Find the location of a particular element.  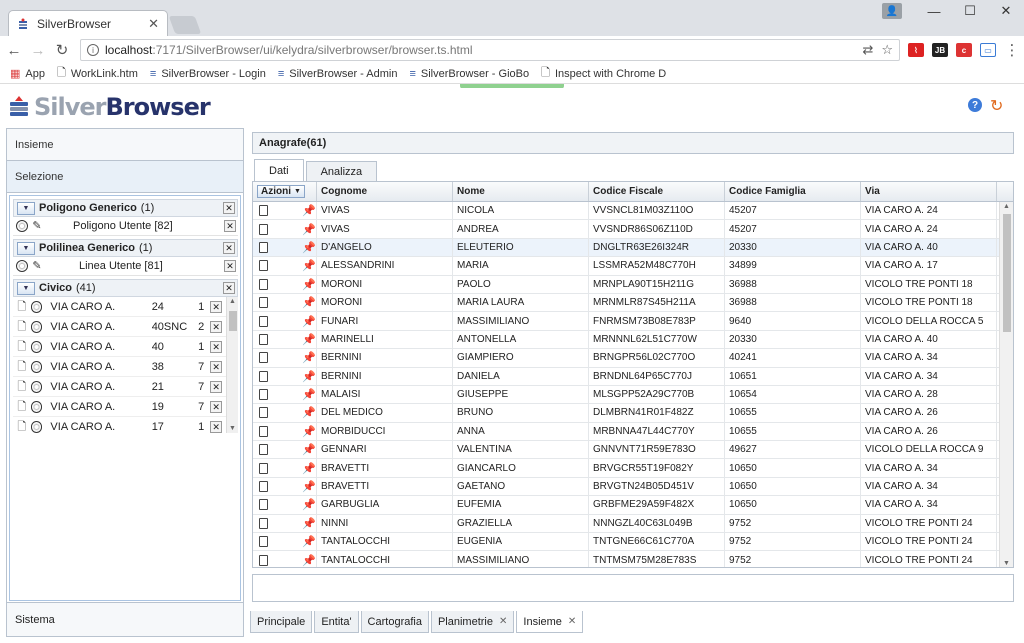

civico-scrollbar: ▲ ▼ is located at coordinates (232, 365).